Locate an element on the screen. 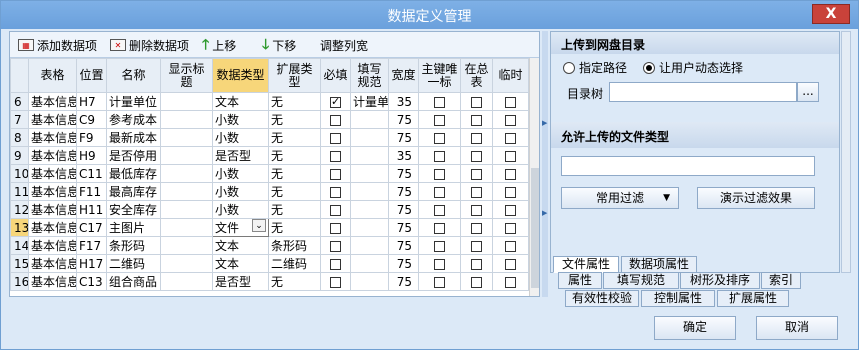 The height and width of the screenshot is (350, 859). name-cell: 最低库存 is located at coordinates (133, 173).